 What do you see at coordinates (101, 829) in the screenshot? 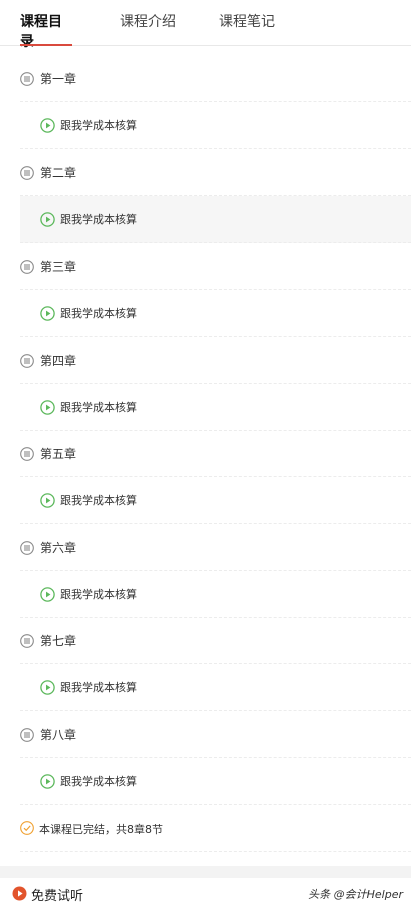
I see `summary-text: 本课程已完结，共8章8节` at bounding box center [101, 829].